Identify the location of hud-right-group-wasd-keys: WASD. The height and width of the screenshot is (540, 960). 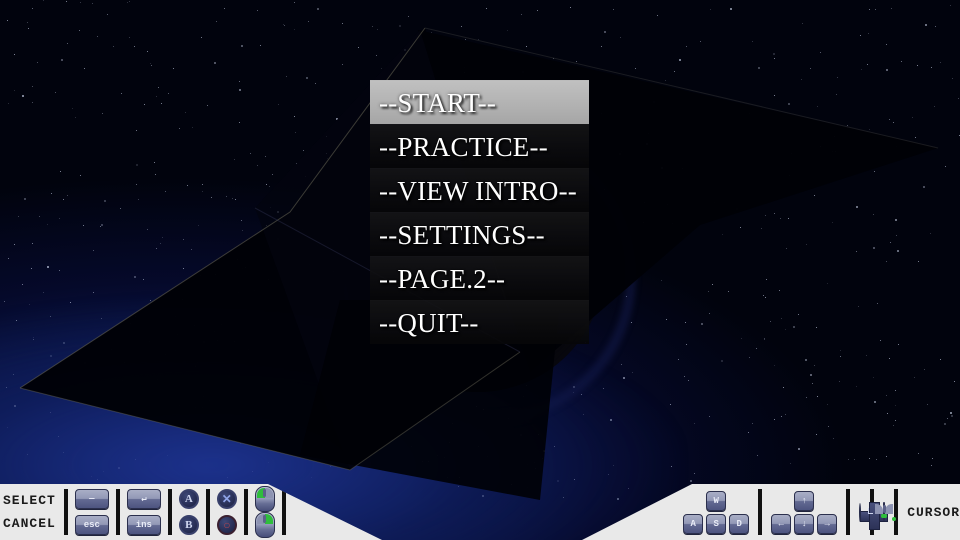
(716, 512).